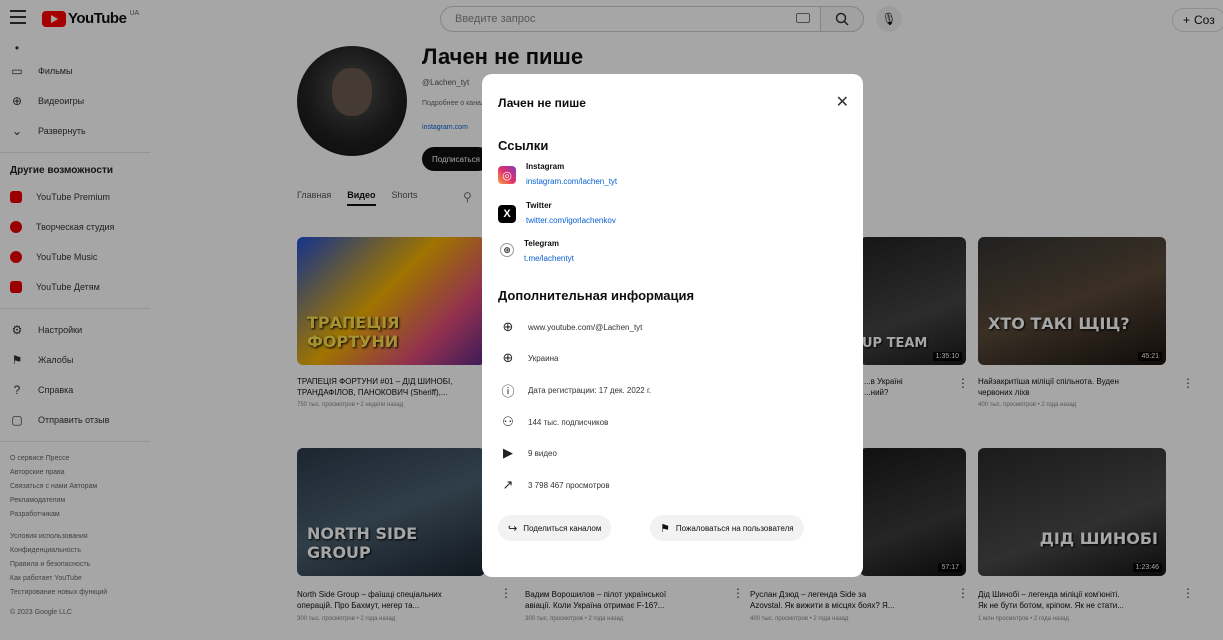  What do you see at coordinates (734, 528) in the screenshot?
I see `report-label: Пожаловаться на пользователя` at bounding box center [734, 528].